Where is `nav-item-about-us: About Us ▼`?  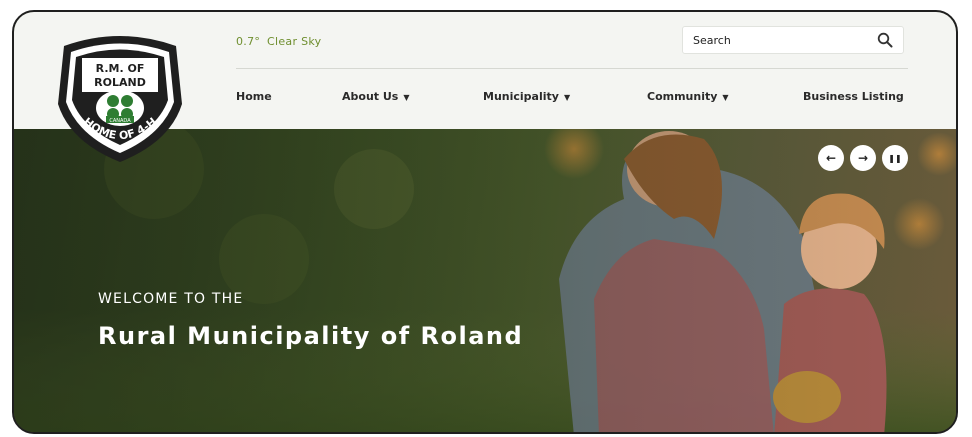 nav-item-about-us: About Us ▼ is located at coordinates (376, 96).